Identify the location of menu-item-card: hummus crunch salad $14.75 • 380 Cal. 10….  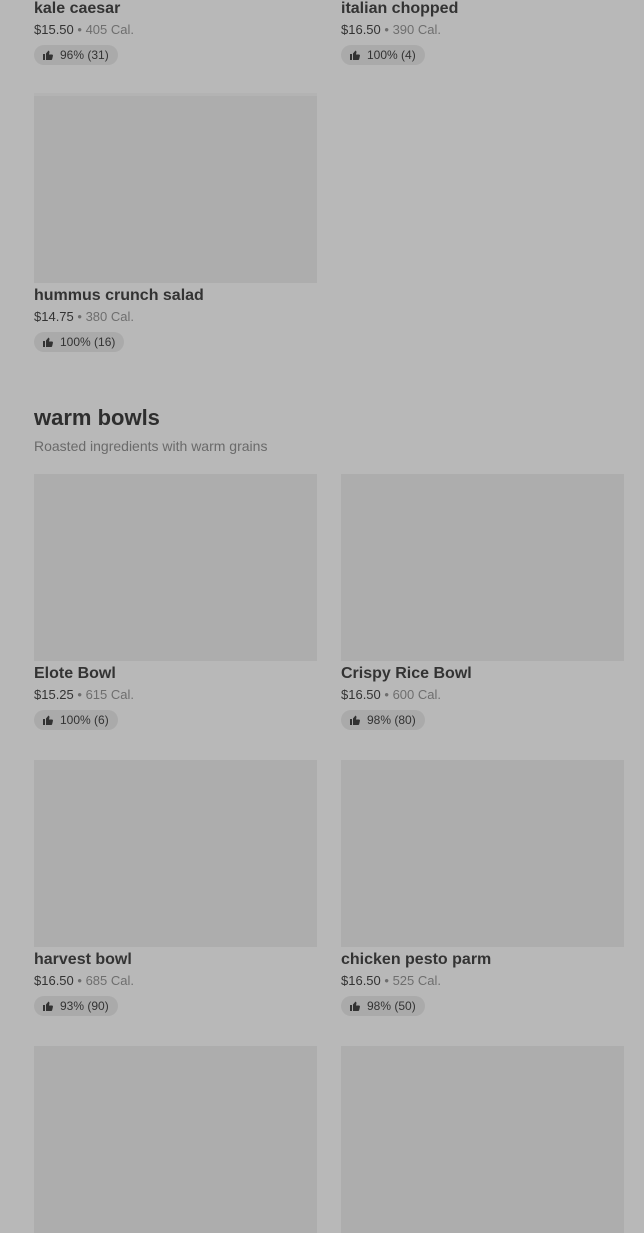
(175, 224).